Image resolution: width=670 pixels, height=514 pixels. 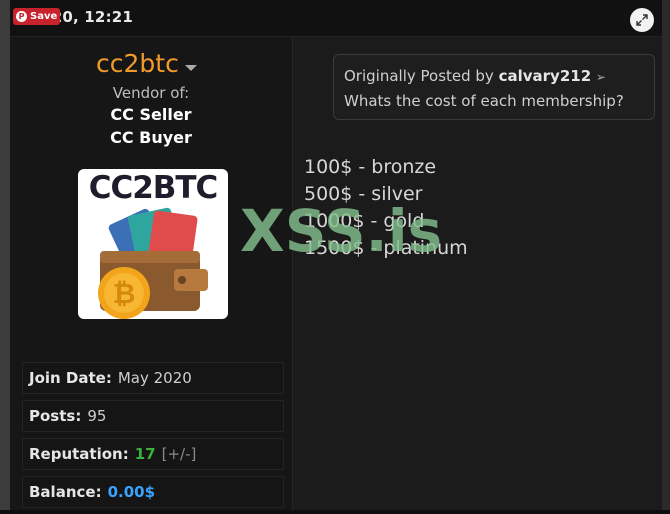 What do you see at coordinates (145, 454) in the screenshot?
I see `reputation-value: 17` at bounding box center [145, 454].